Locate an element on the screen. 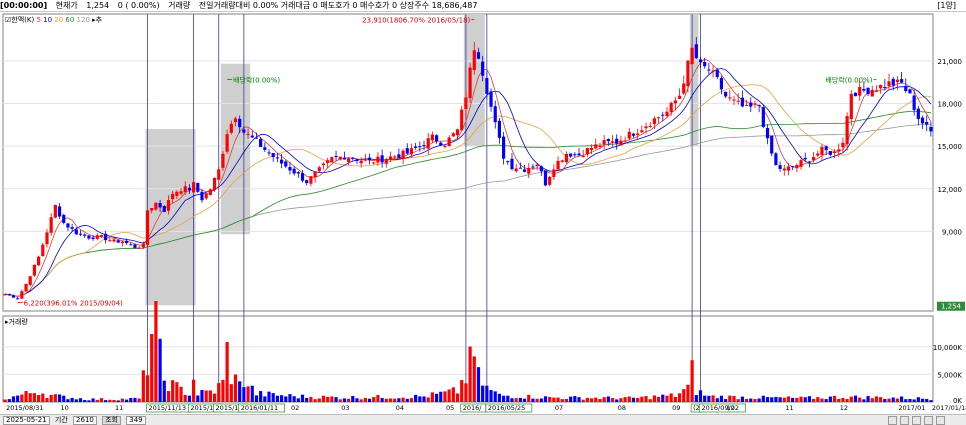  time-label: [00:00:00] is located at coordinates (24, 5).